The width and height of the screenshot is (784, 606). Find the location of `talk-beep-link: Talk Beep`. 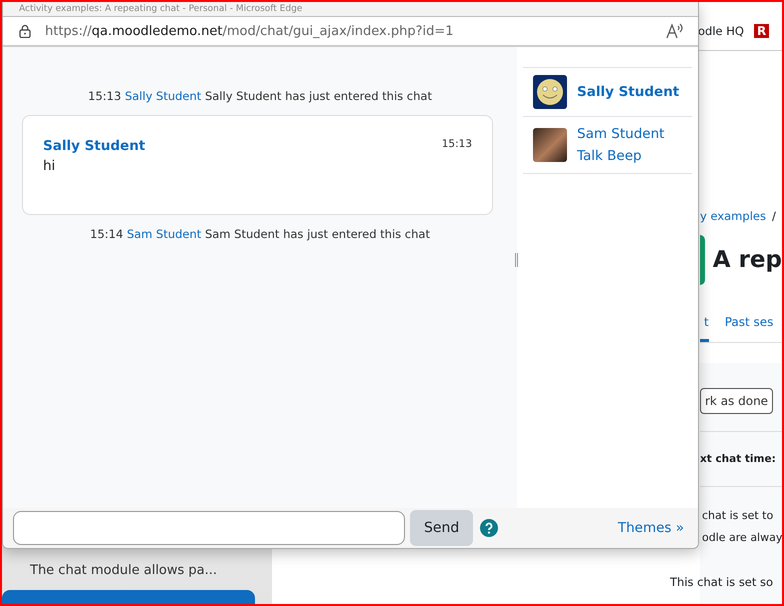

talk-beep-link: Talk Beep is located at coordinates (620, 156).